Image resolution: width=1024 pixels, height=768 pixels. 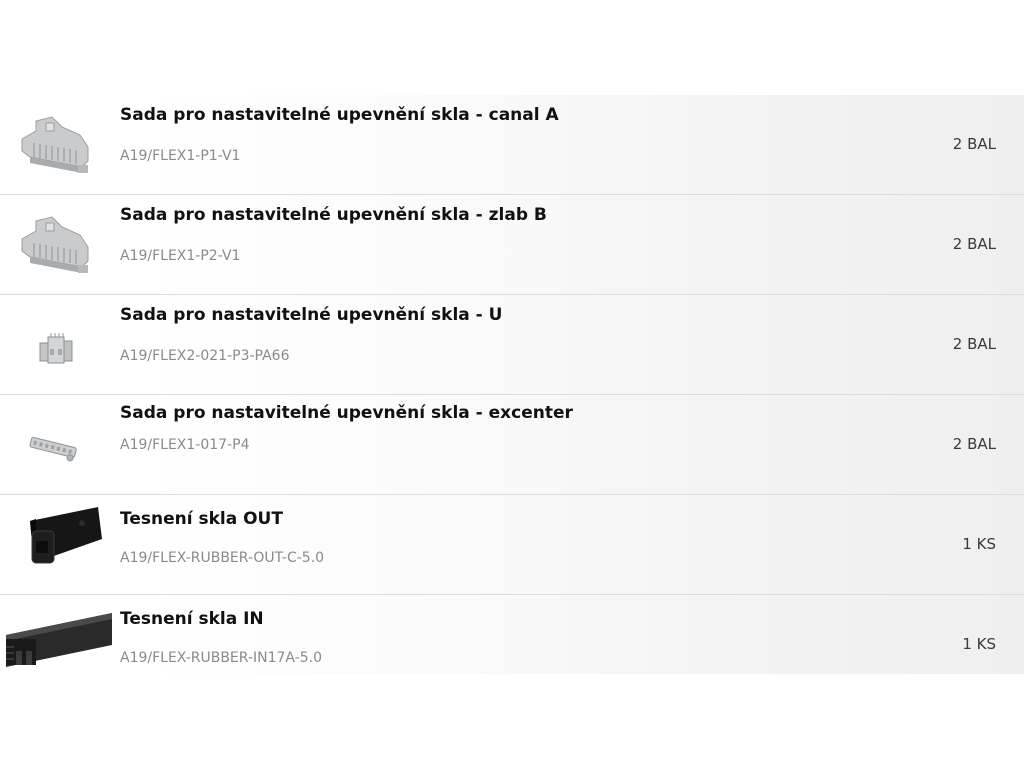 I want to click on u-clip-icon, so click(x=62, y=345).